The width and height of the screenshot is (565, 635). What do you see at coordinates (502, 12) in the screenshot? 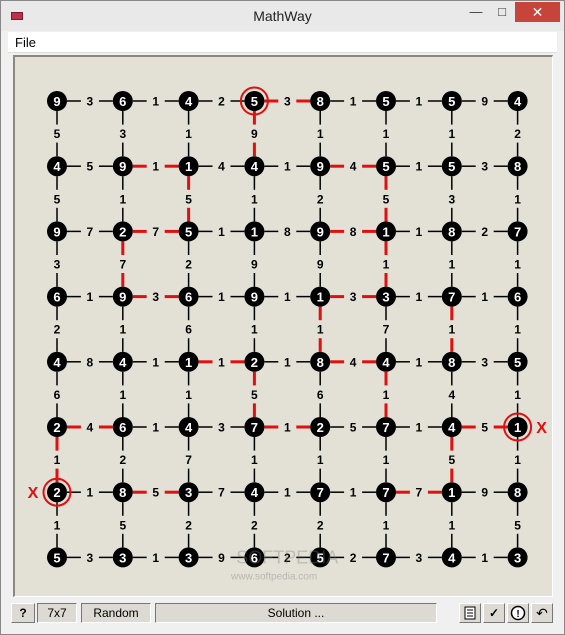
I see `maximize-button: □` at bounding box center [502, 12].